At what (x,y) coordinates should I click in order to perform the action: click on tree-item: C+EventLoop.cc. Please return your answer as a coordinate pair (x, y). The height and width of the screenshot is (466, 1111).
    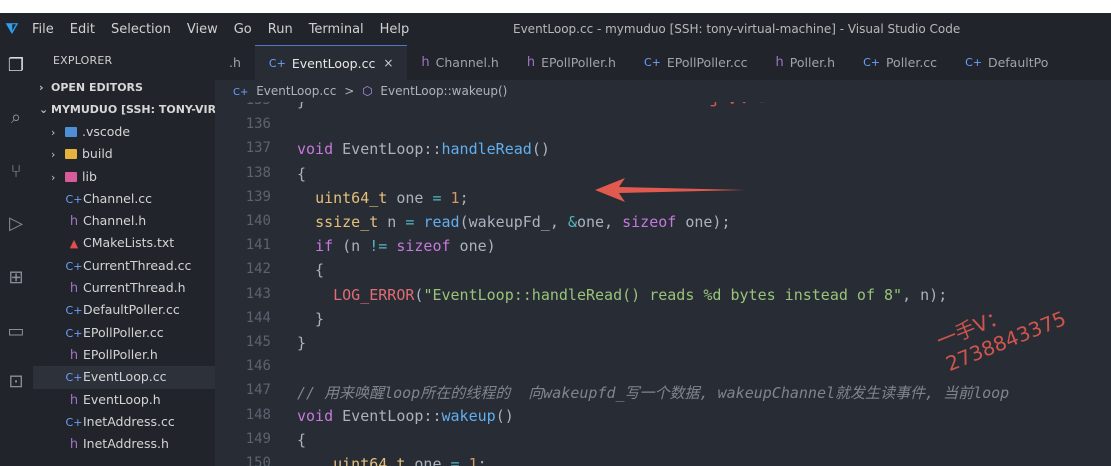
    Looking at the image, I should click on (124, 377).